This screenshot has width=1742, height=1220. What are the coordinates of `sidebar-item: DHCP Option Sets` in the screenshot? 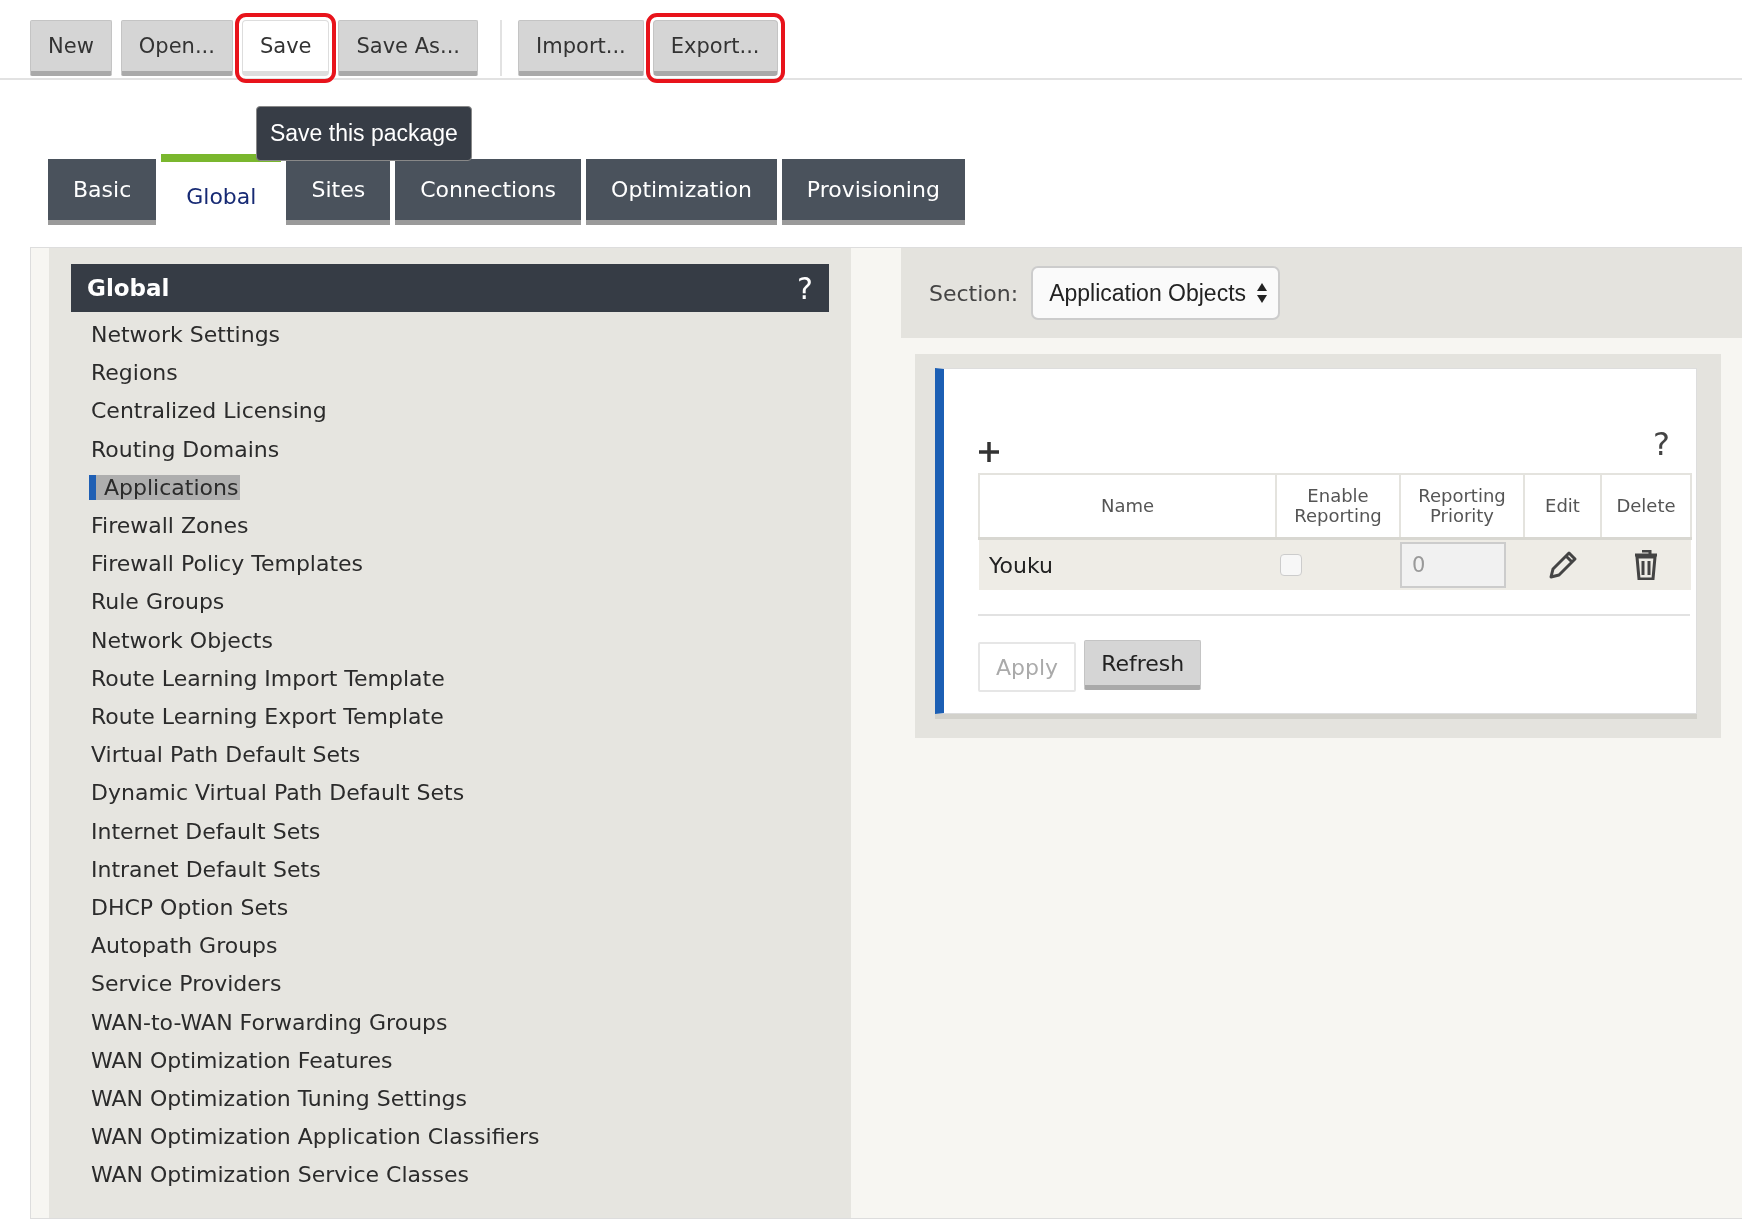 It's located at (190, 908).